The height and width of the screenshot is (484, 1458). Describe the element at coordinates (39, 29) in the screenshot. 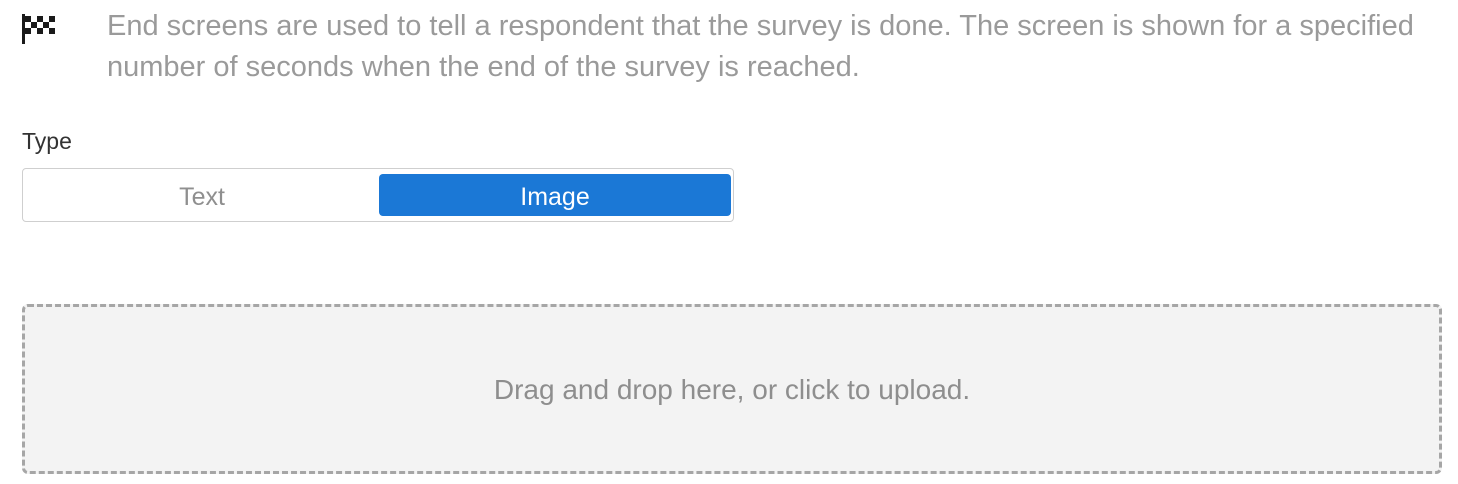

I see `checkered-flag-icon` at that location.